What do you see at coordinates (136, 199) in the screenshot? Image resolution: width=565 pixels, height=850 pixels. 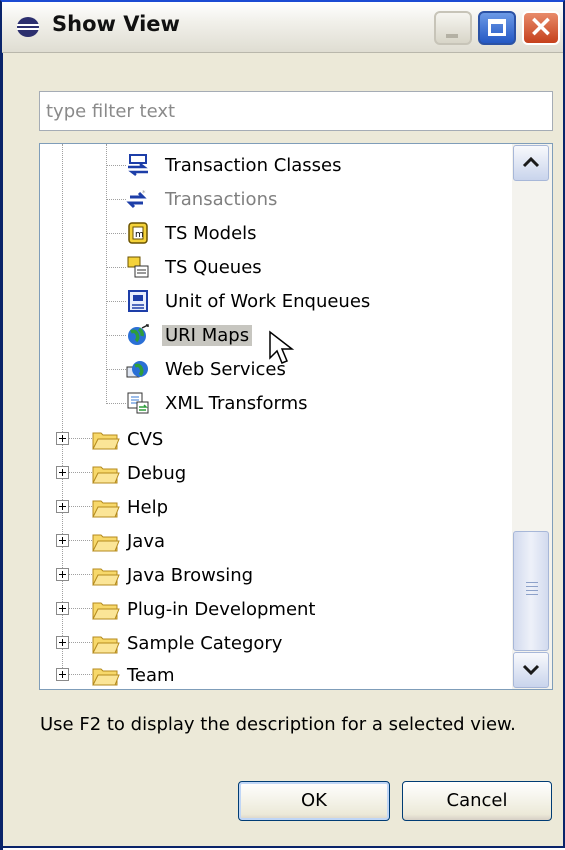 I see `transactions-icon: *` at bounding box center [136, 199].